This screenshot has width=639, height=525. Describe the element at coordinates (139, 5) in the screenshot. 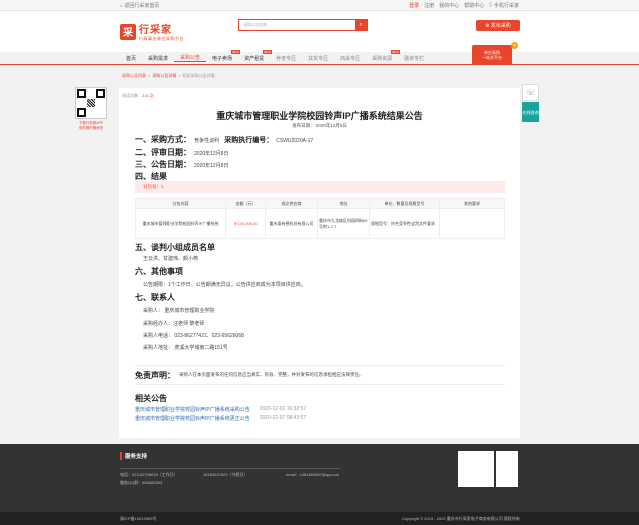

I see `home-link: ⌂ 返回行采家首页` at that location.